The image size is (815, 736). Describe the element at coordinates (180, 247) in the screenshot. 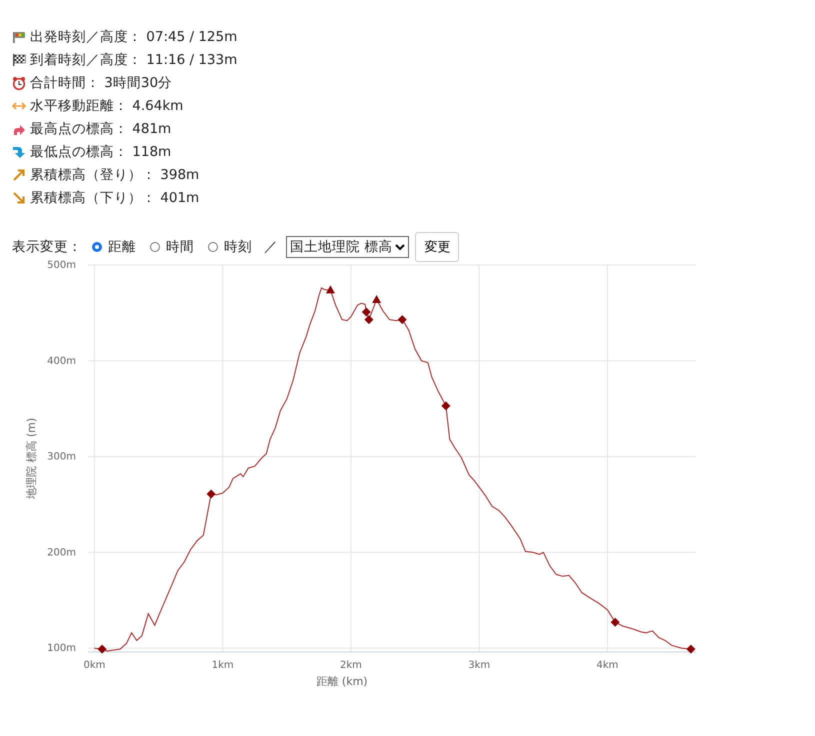

I see `radio-label: 時間` at that location.